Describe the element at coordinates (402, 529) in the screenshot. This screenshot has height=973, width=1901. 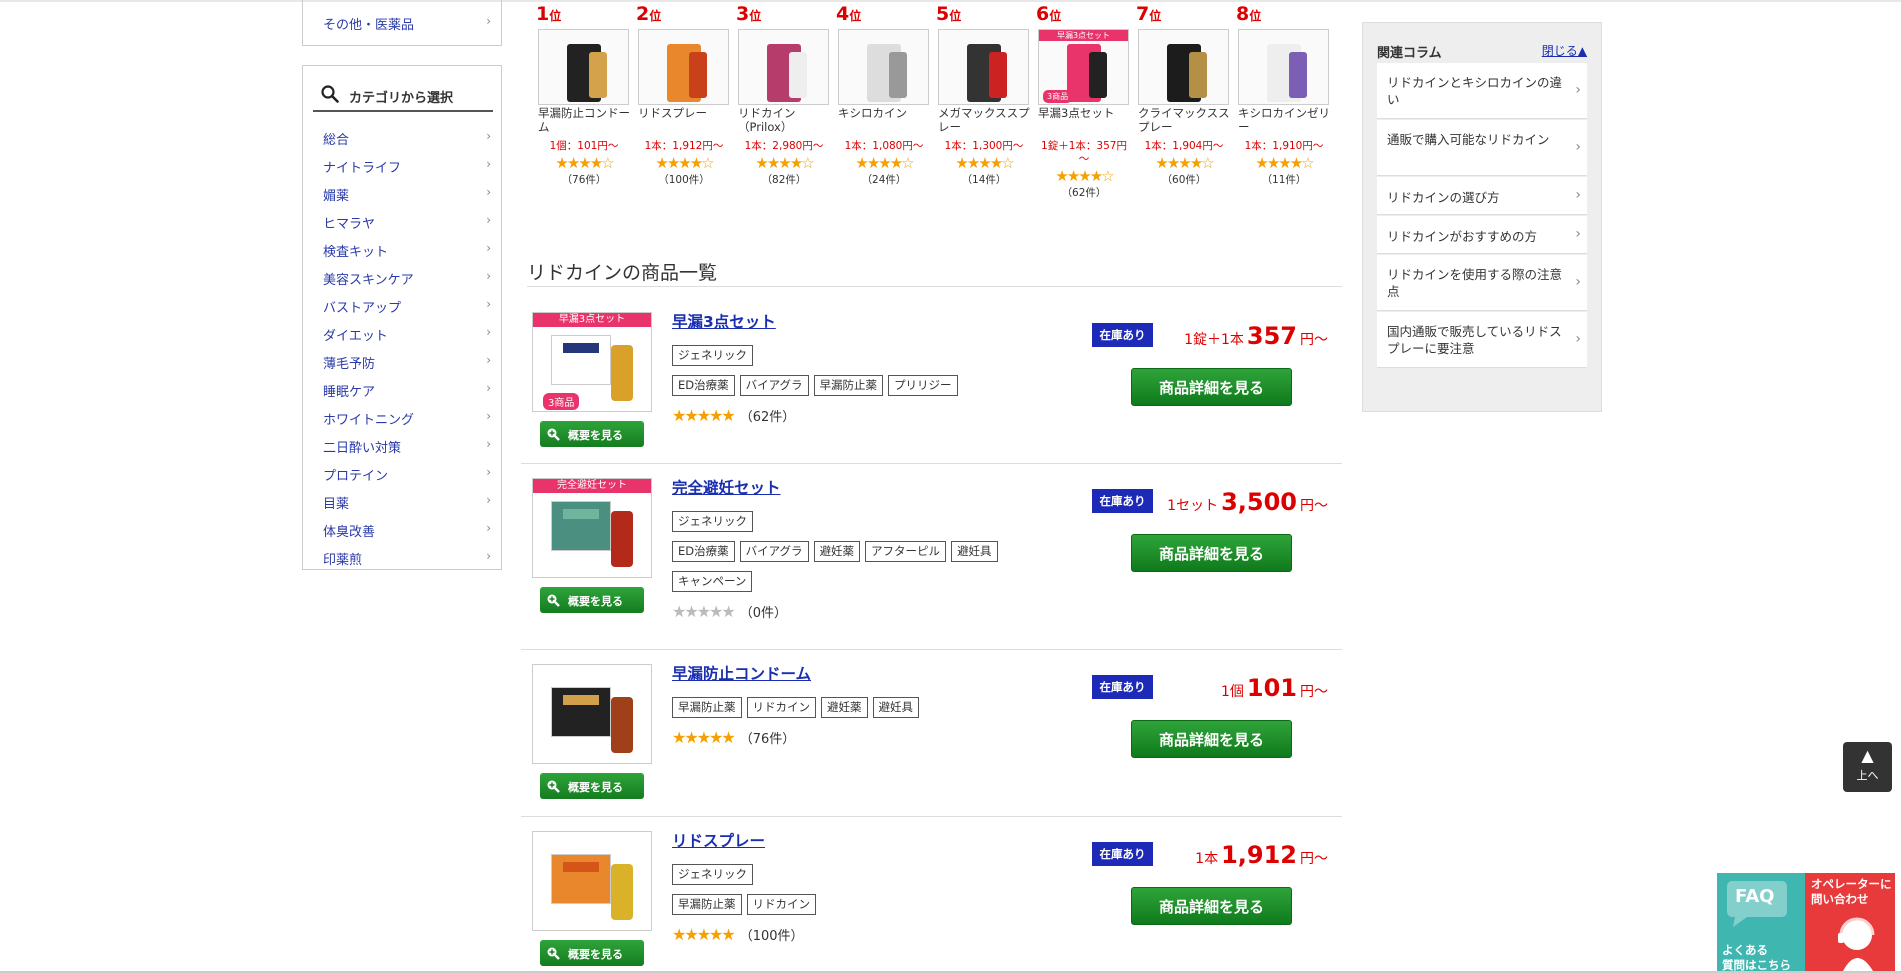
I see `category-item: 体臭改善 ›` at that location.